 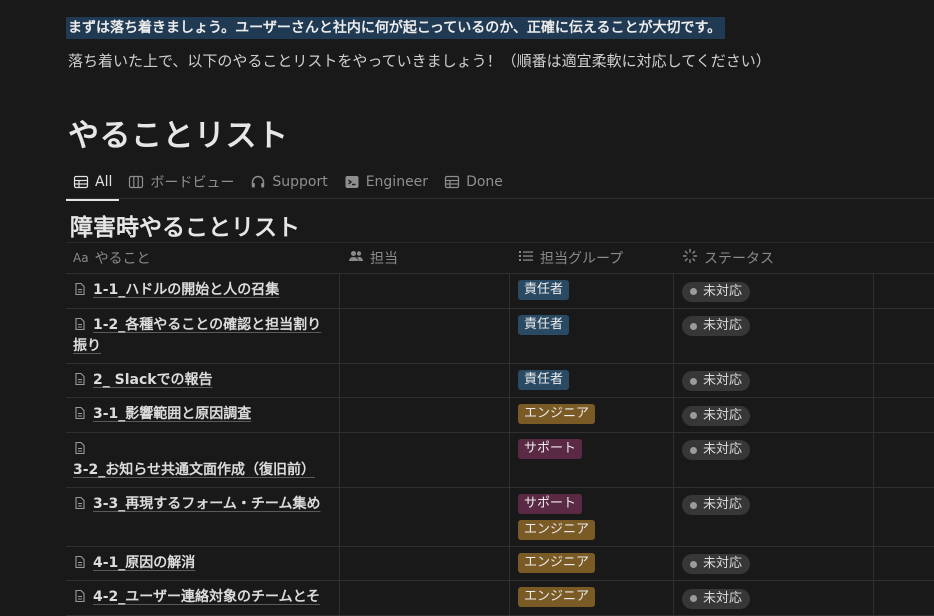 I want to click on row-title: 4-1_原因の解消, so click(x=144, y=563).